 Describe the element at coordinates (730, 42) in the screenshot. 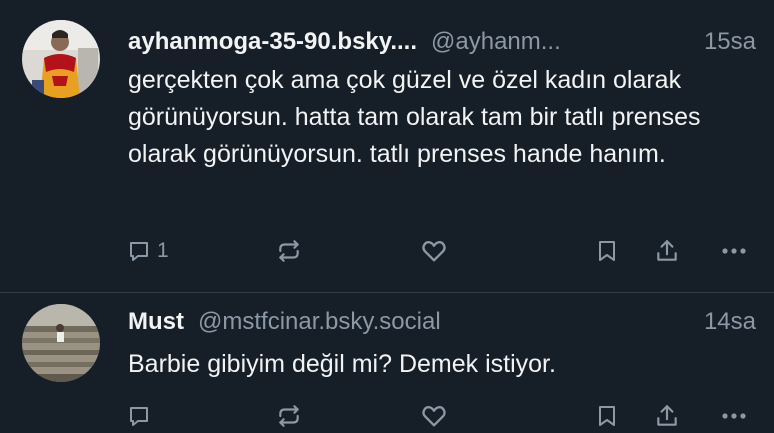

I see `timestamp: 15sa` at that location.